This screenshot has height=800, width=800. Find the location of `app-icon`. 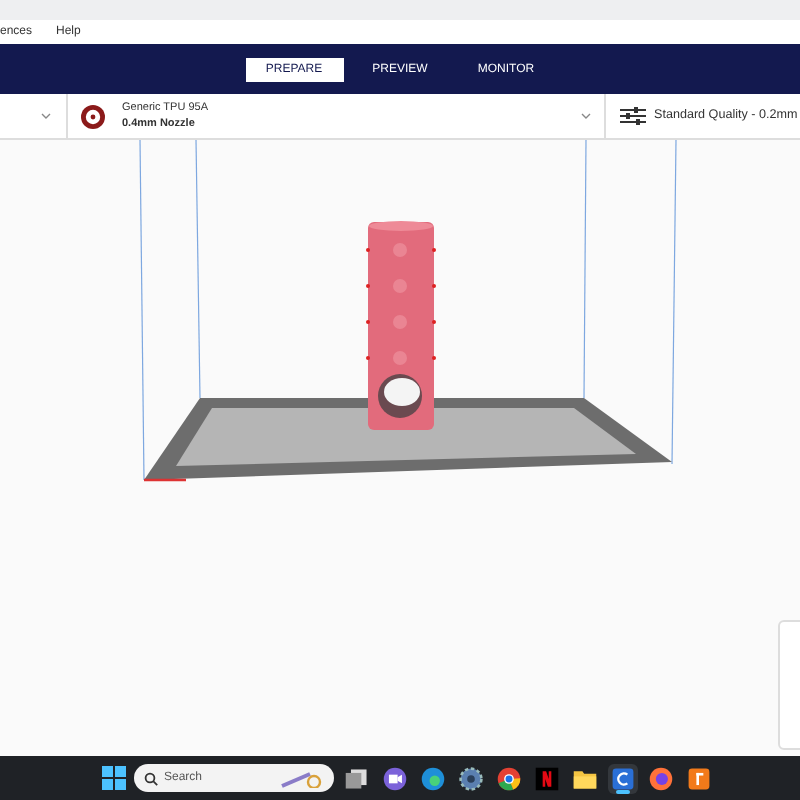

app-icon is located at coordinates (699, 778).